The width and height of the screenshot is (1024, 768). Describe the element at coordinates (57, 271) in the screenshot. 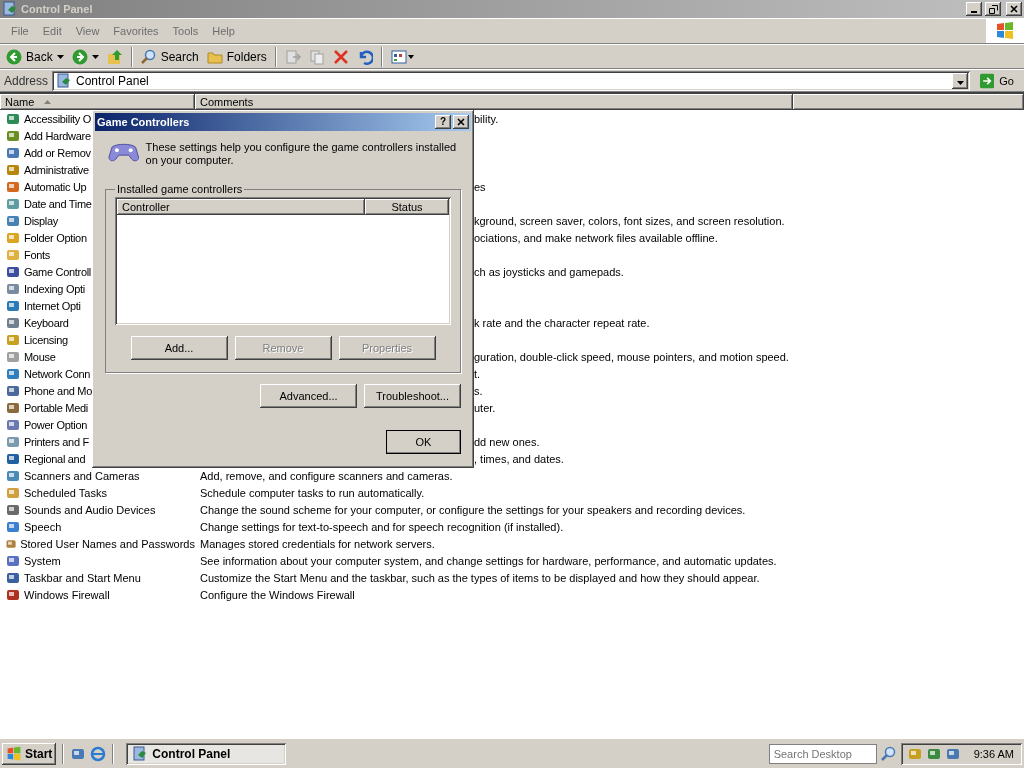

I see `item-name: Game Controll` at that location.